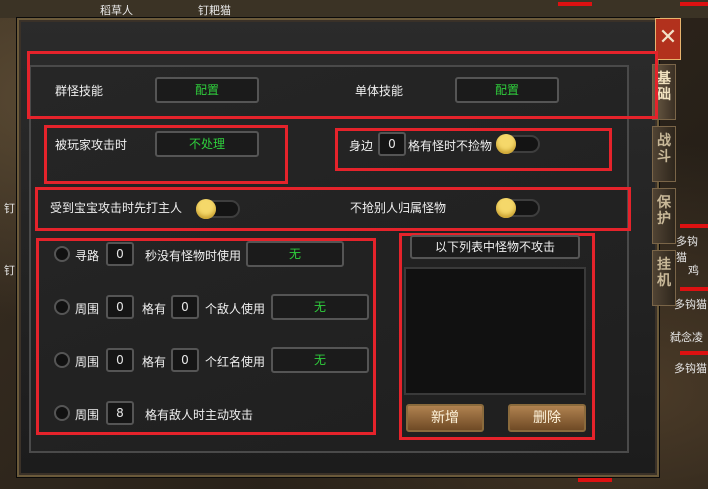 The image size is (708, 489). What do you see at coordinates (91, 145) in the screenshot?
I see `player-attack-label: 被玩家攻击时` at bounding box center [91, 145].